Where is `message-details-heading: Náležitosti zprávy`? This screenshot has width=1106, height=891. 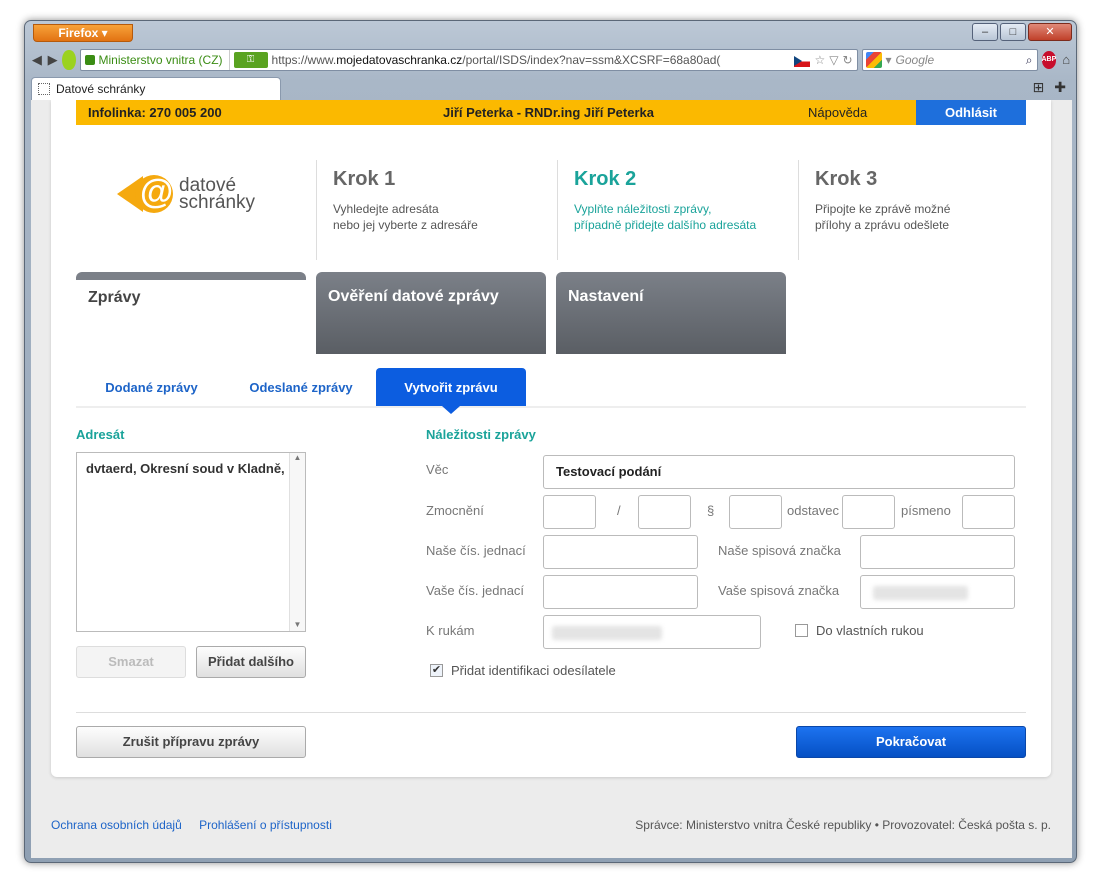 message-details-heading: Náležitosti zprávy is located at coordinates (481, 434).